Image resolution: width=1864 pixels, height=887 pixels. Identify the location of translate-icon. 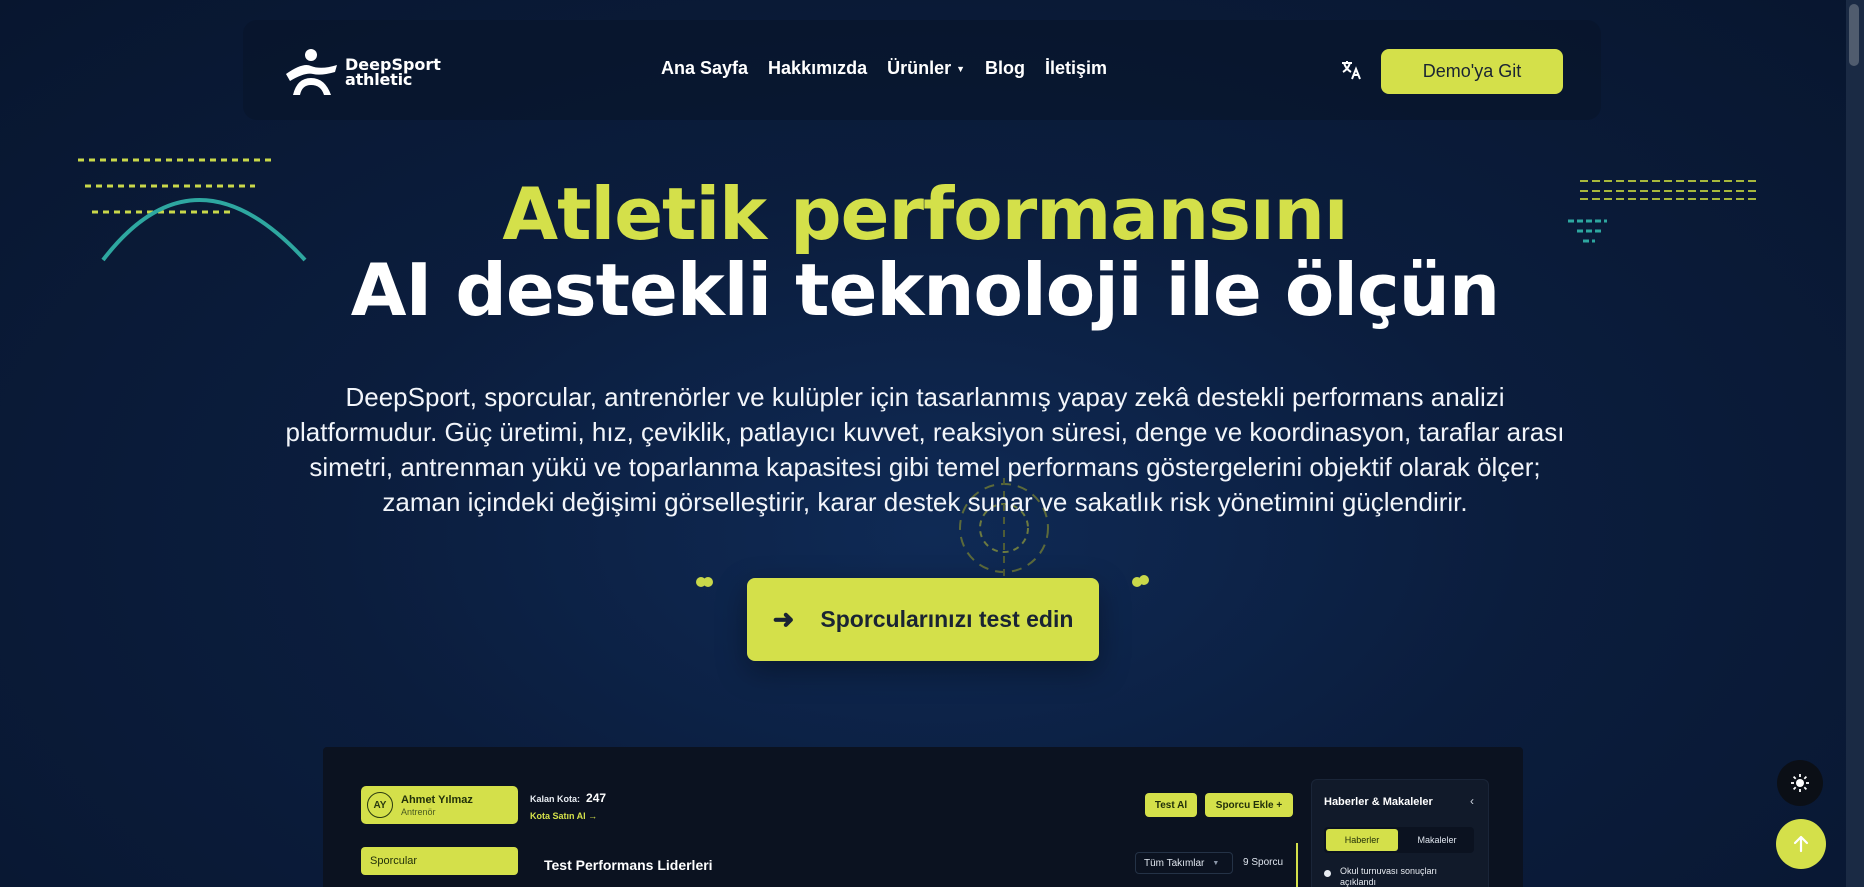
(1351, 70).